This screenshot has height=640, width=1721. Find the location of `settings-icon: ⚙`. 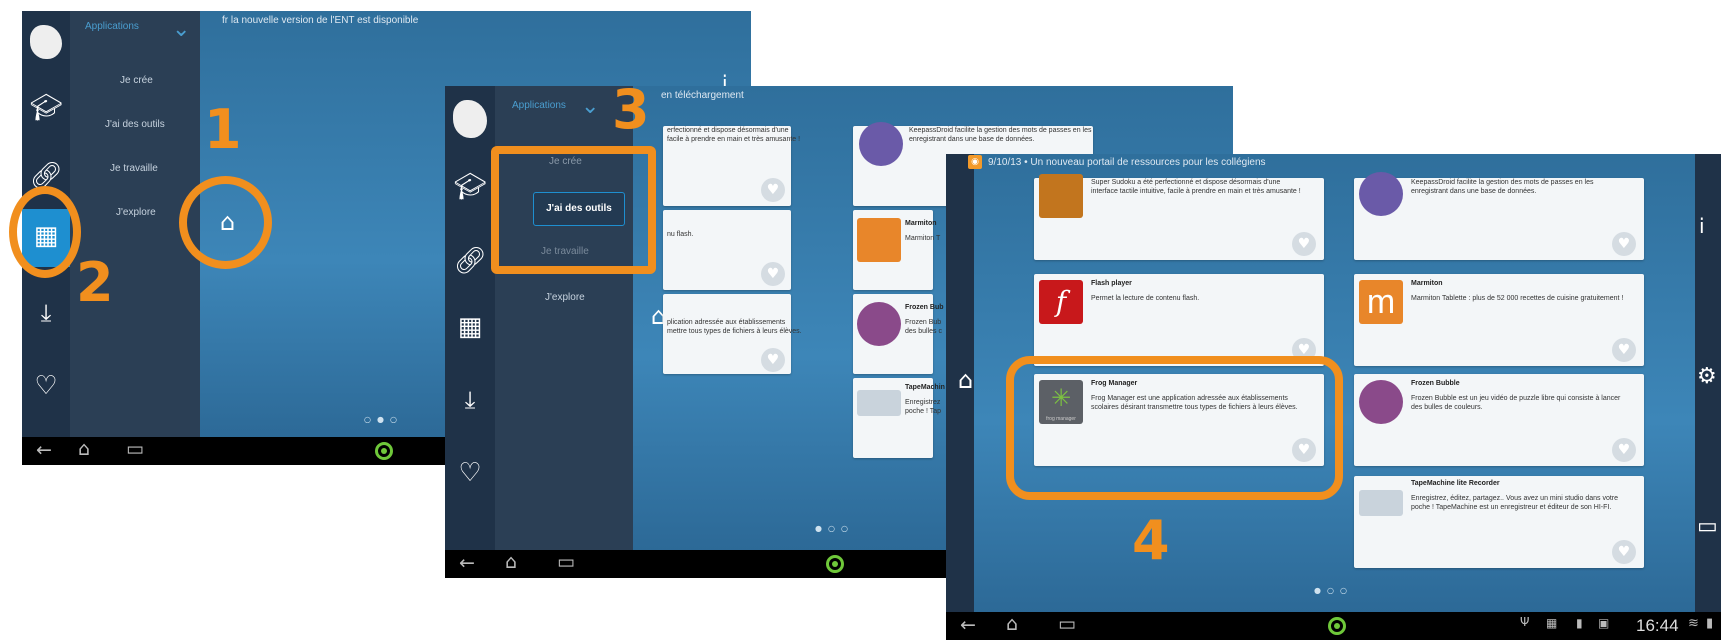

settings-icon: ⚙ is located at coordinates (1707, 376).